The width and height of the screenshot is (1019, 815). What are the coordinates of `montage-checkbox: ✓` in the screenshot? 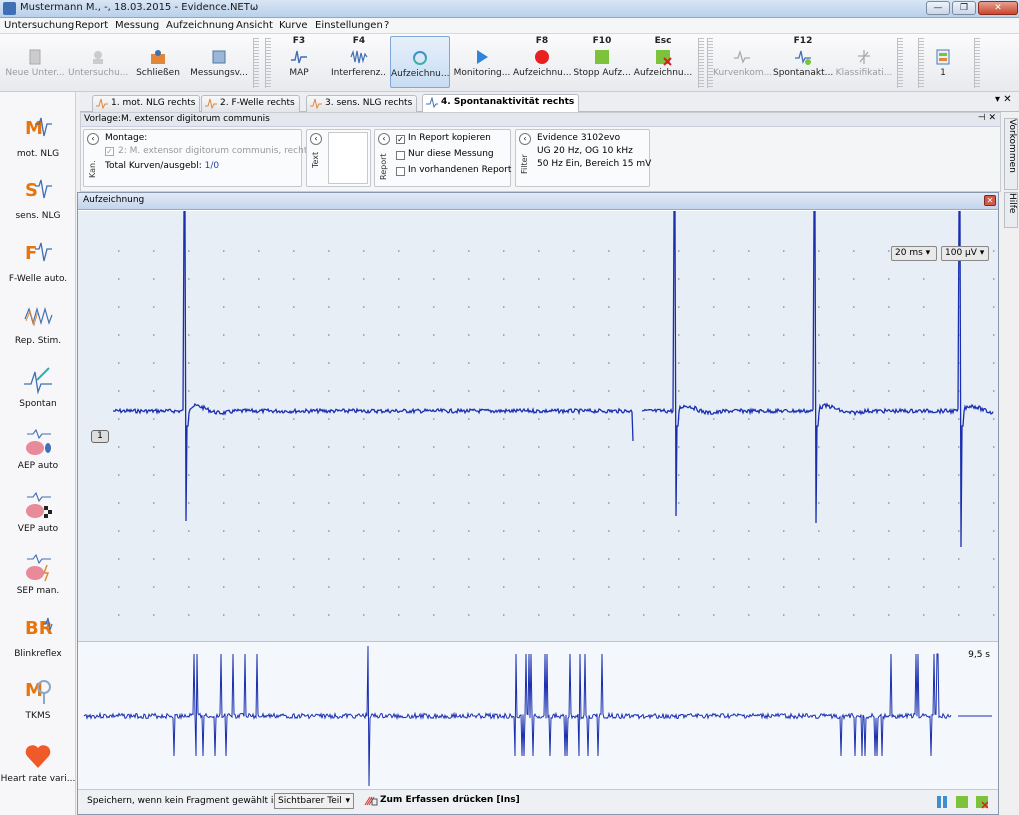 It's located at (109, 151).